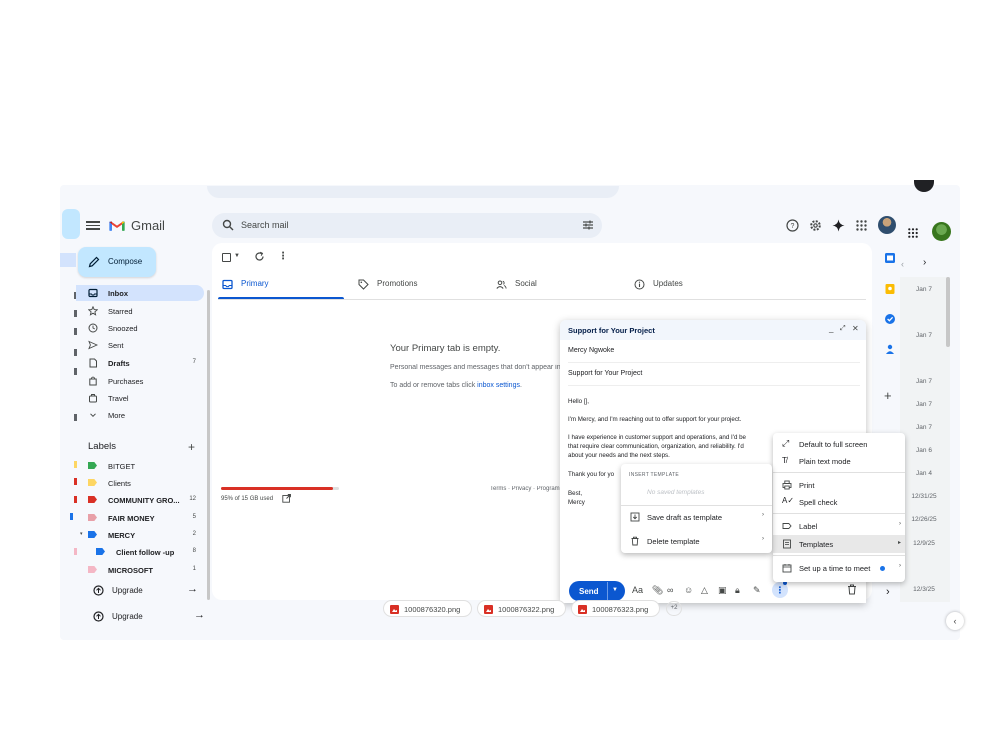 The width and height of the screenshot is (1000, 750). Describe the element at coordinates (839, 444) in the screenshot. I see `menu-item-default-full-screen: ⤢ Default to full screen` at that location.